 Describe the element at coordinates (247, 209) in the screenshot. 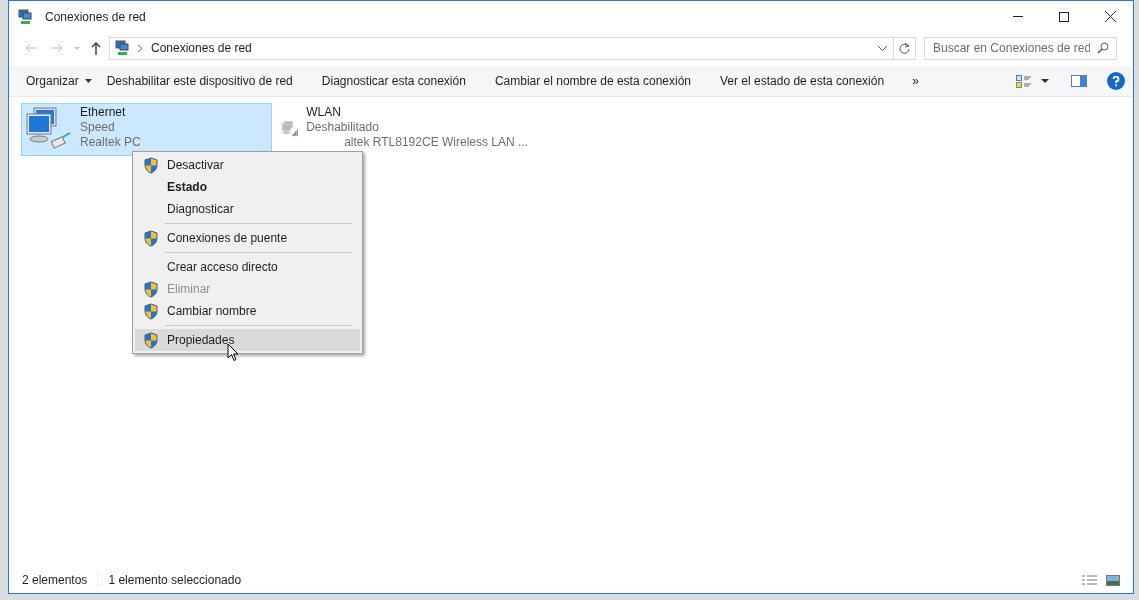

I see `menu-item: Diagnosticar` at that location.